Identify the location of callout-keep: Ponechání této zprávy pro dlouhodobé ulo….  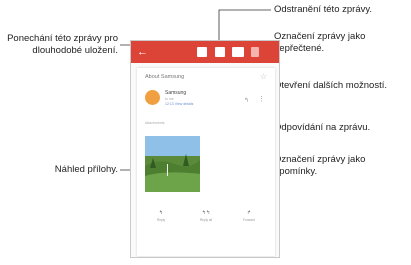
(62, 44).